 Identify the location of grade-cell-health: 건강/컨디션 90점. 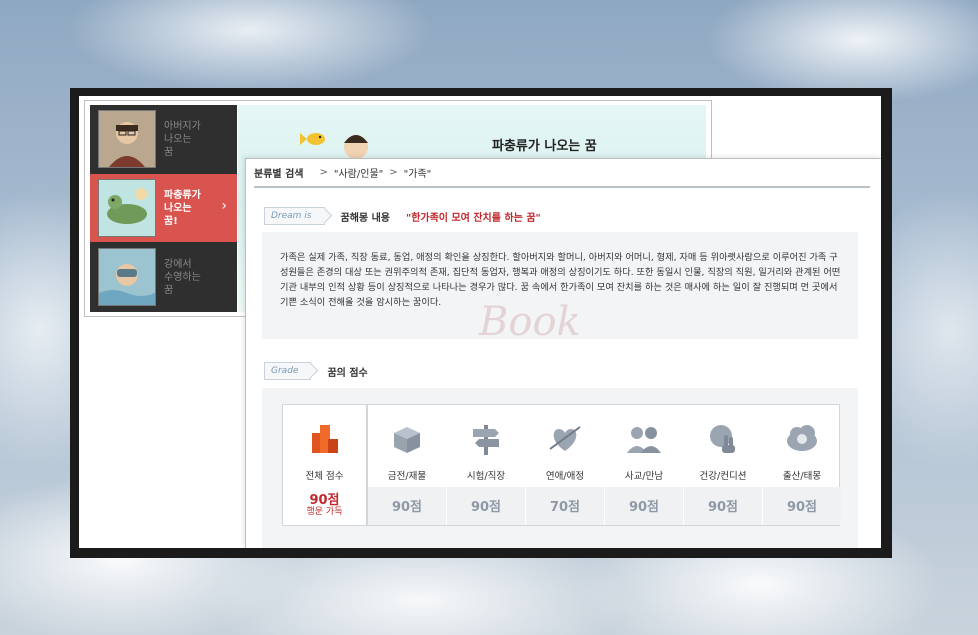
(723, 465).